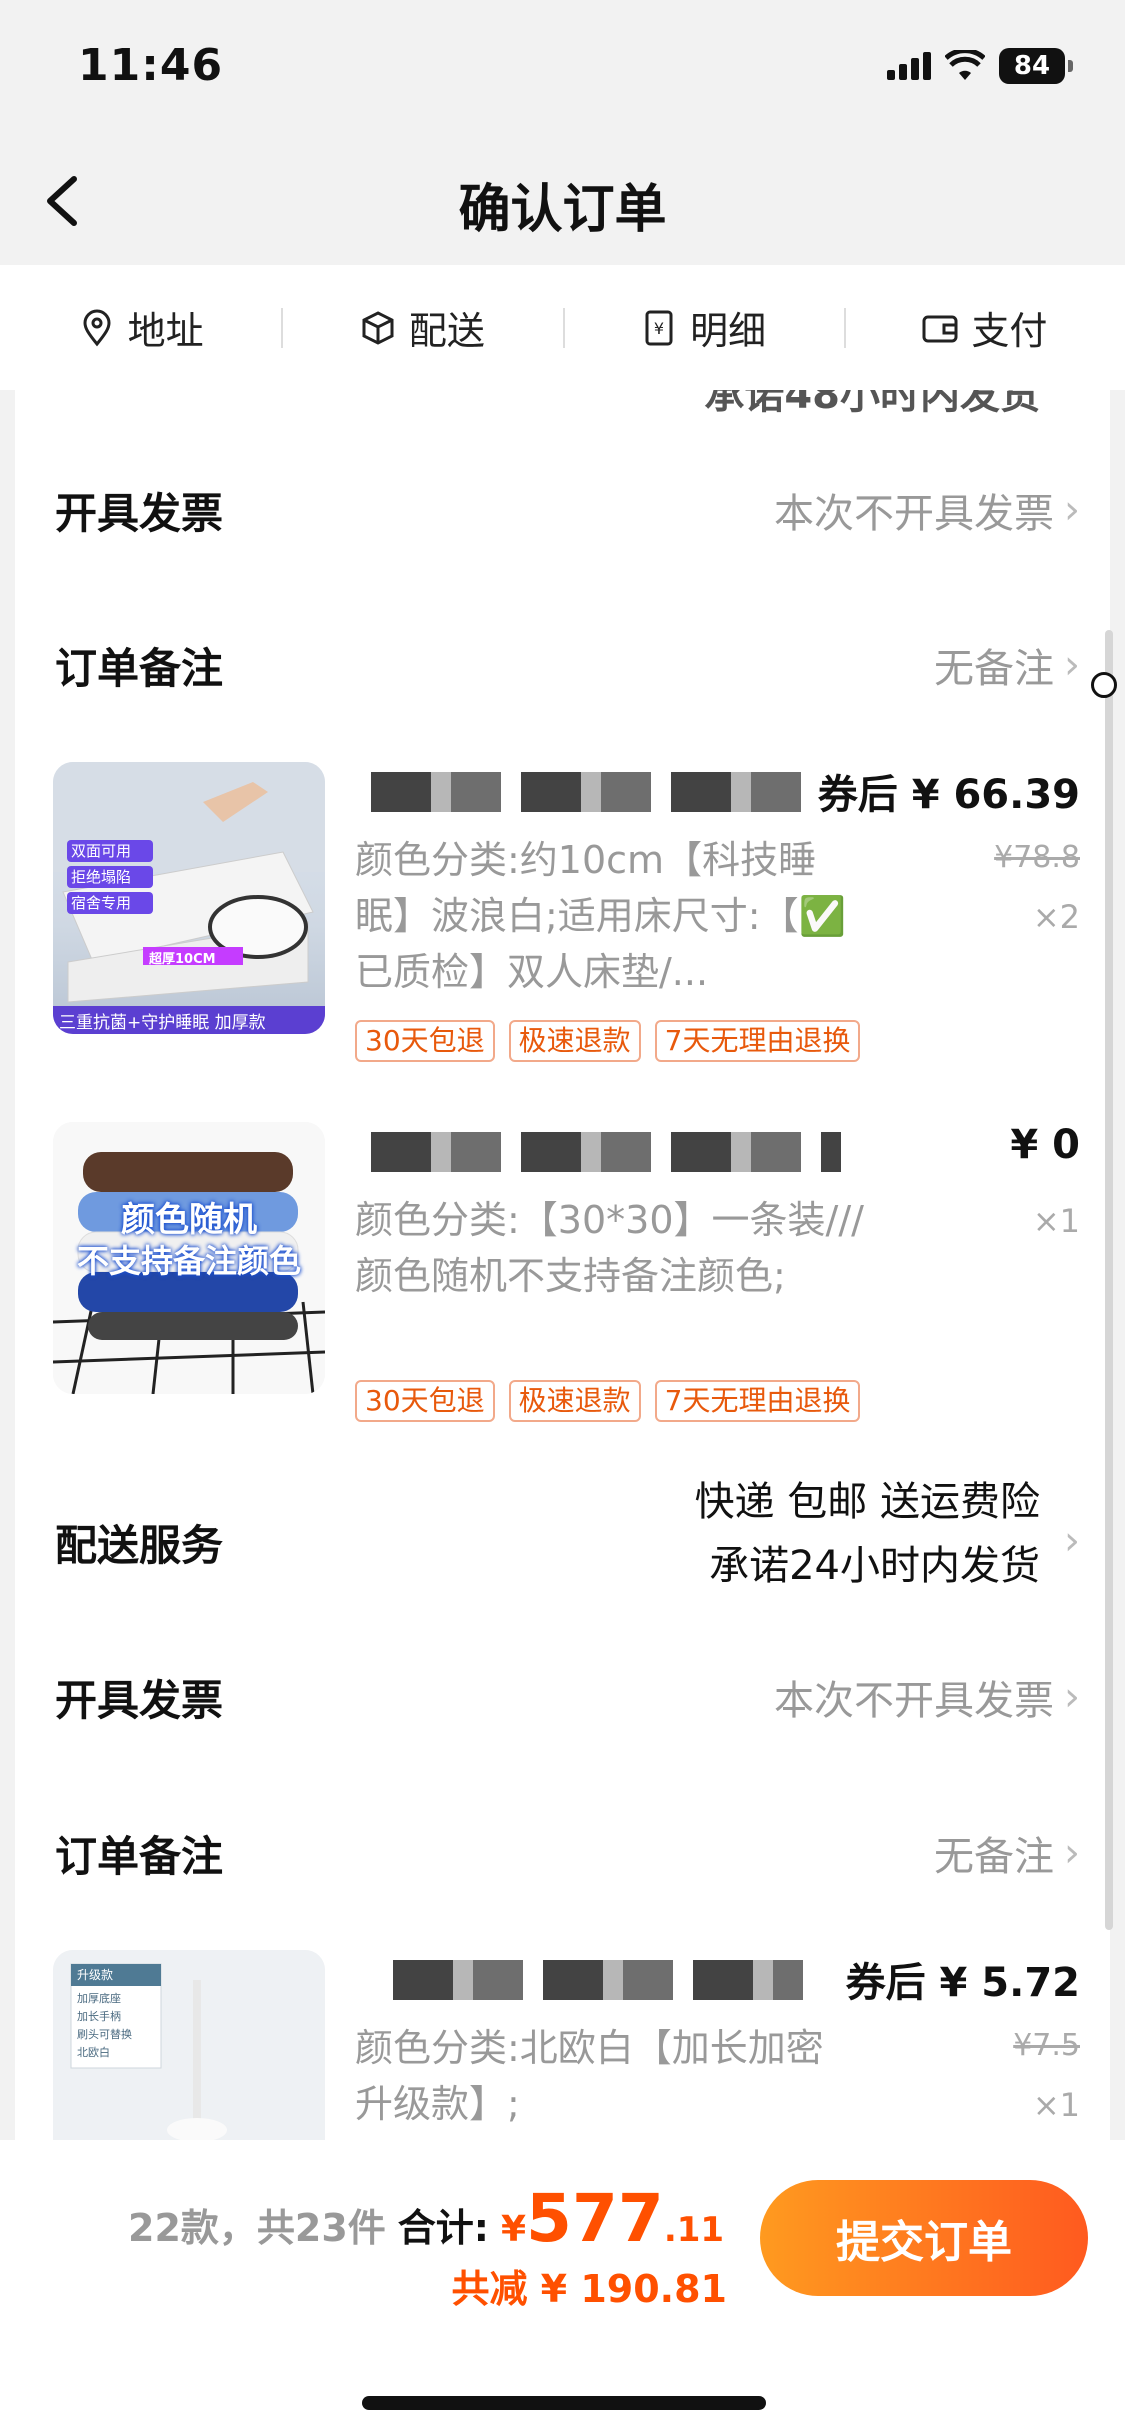  What do you see at coordinates (874, 1566) in the screenshot?
I see `delivery-line: 承诺24小时内发货` at bounding box center [874, 1566].